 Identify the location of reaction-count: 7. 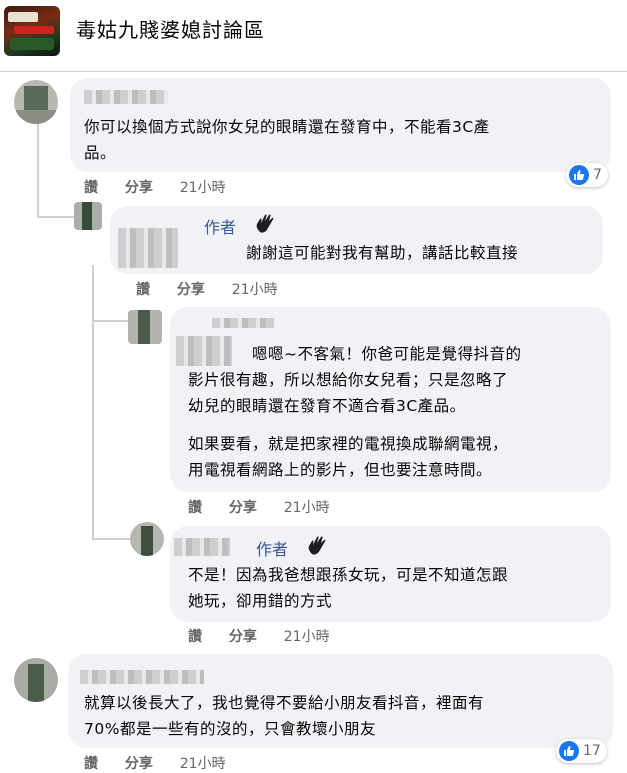
(587, 175).